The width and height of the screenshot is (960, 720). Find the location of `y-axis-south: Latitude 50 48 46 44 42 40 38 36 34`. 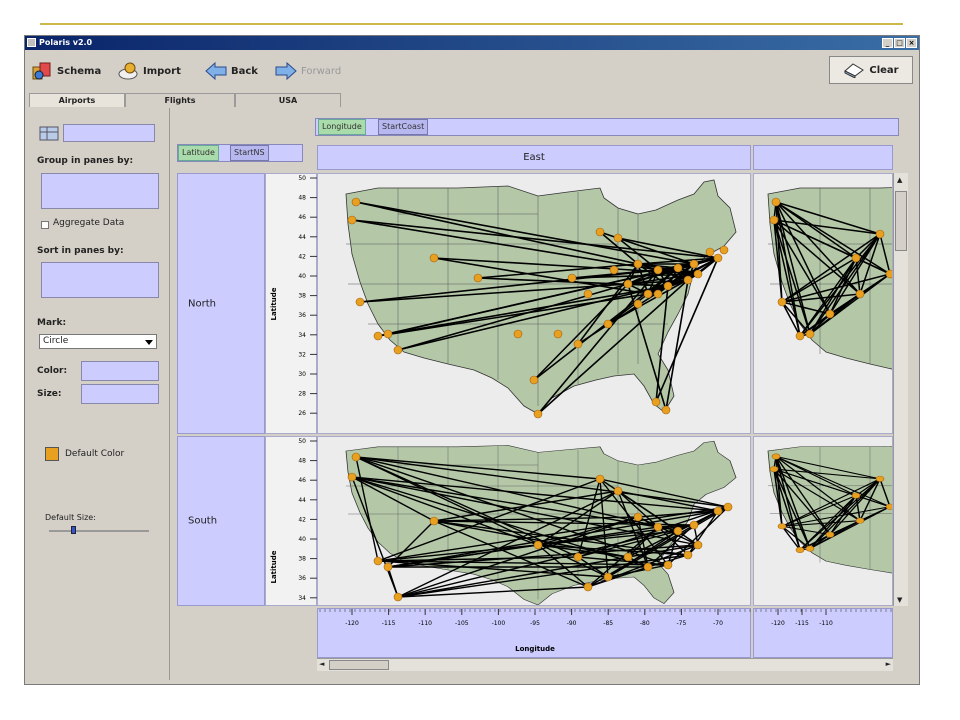

y-axis-south: Latitude 50 48 46 44 42 40 38 36 34 is located at coordinates (291, 521).